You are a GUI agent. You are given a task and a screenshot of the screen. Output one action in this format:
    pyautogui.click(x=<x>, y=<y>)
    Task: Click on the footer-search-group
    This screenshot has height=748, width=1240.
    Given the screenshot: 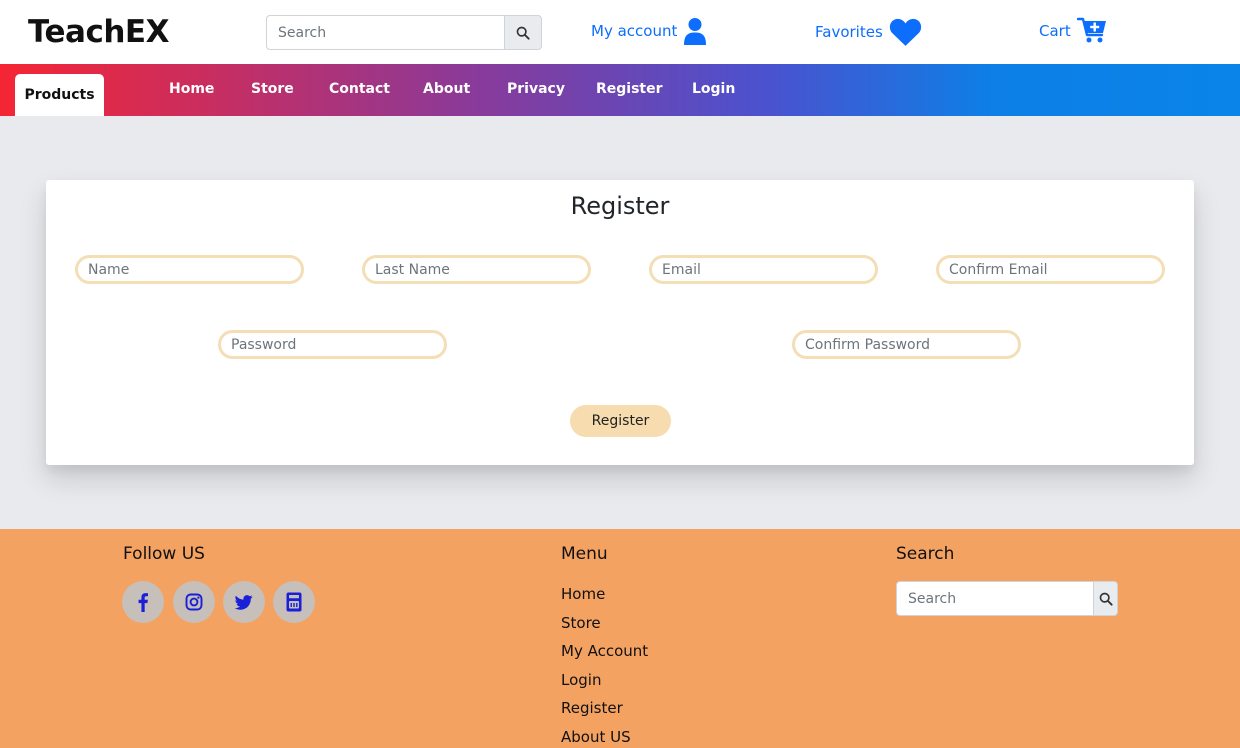 What is the action you would take?
    pyautogui.click(x=1007, y=598)
    